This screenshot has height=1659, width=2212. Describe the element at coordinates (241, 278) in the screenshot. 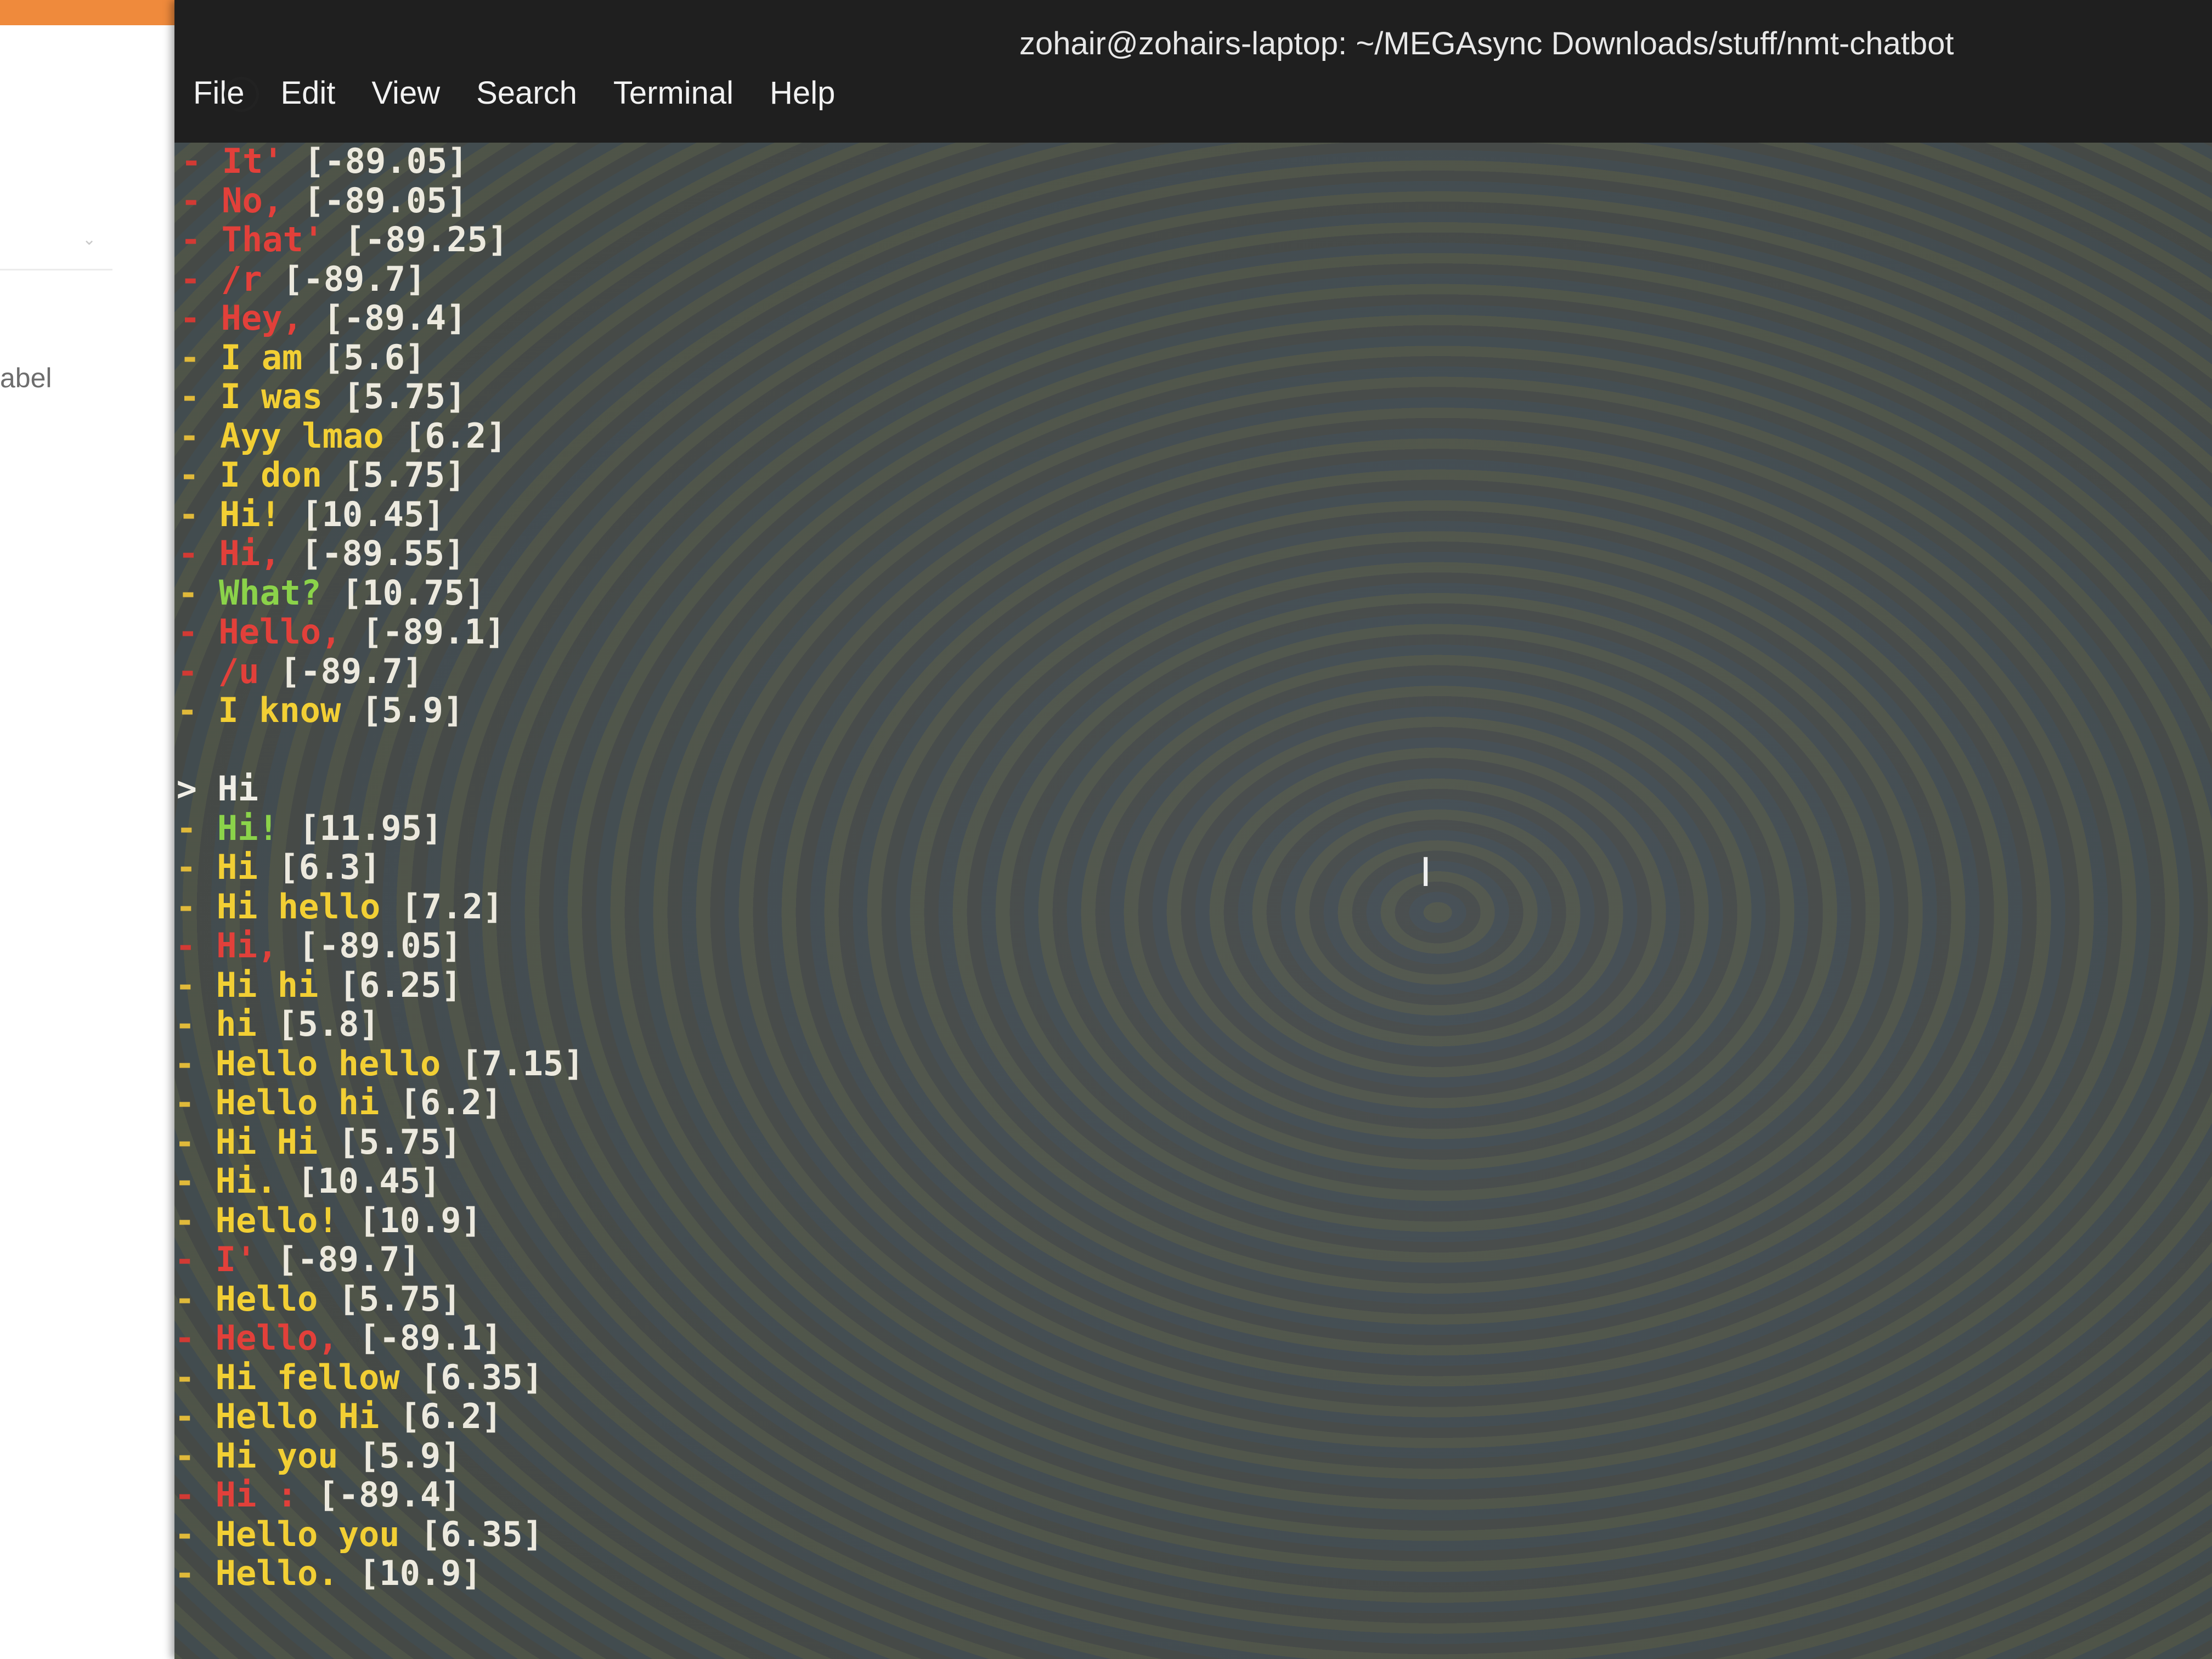

I see `candidate-text: /r` at that location.